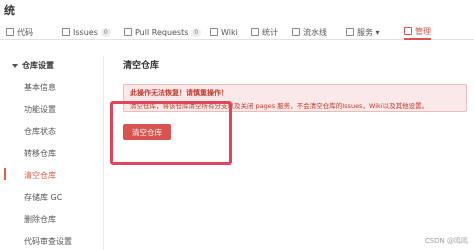 Image resolution: width=474 pixels, height=250 pixels. Describe the element at coordinates (25, 32) in the screenshot. I see `tab-label: 代码` at that location.